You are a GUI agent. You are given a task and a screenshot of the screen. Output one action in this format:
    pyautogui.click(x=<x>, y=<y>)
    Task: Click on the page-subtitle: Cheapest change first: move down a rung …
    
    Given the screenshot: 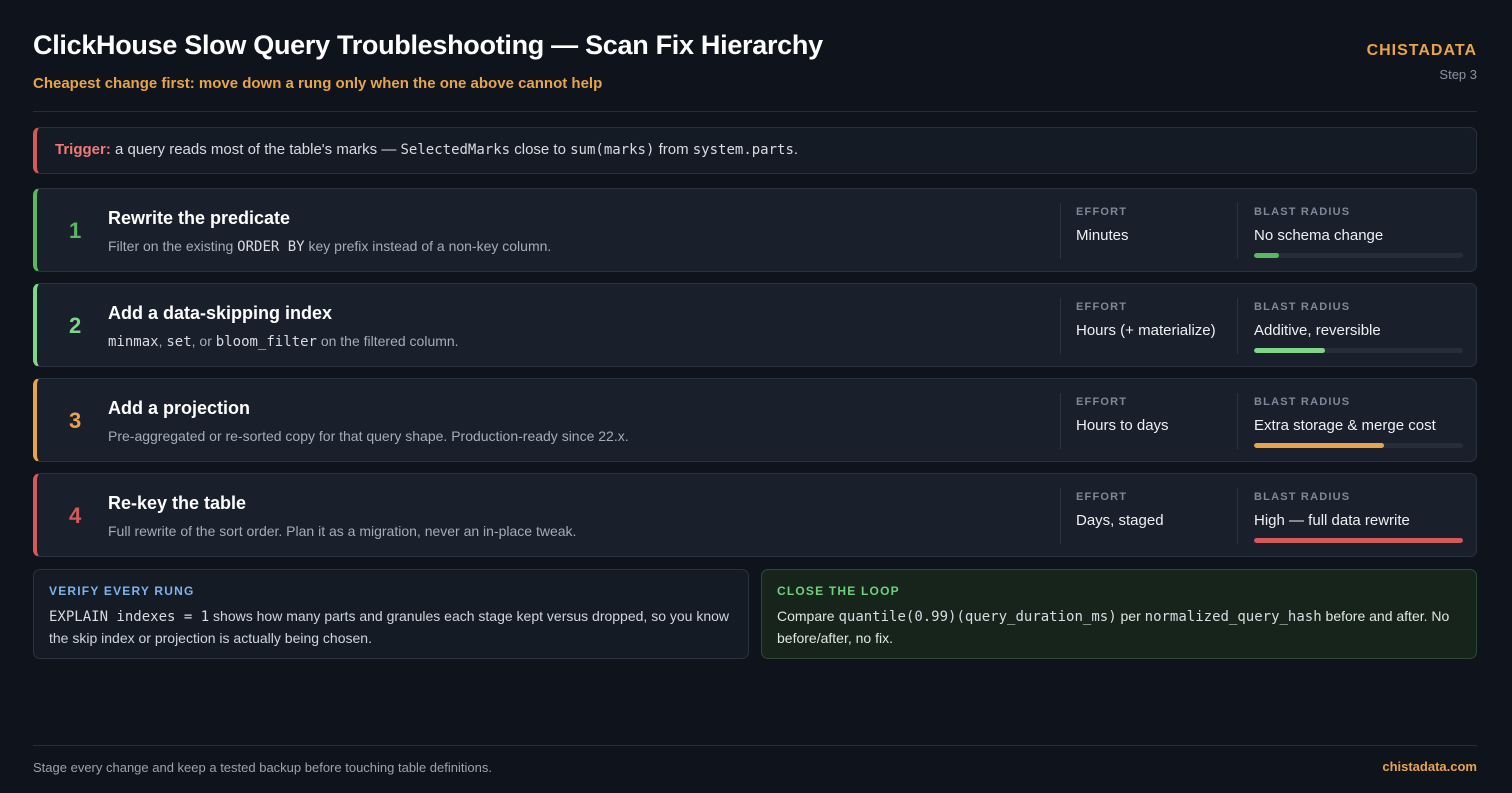 What is the action you would take?
    pyautogui.click(x=318, y=83)
    